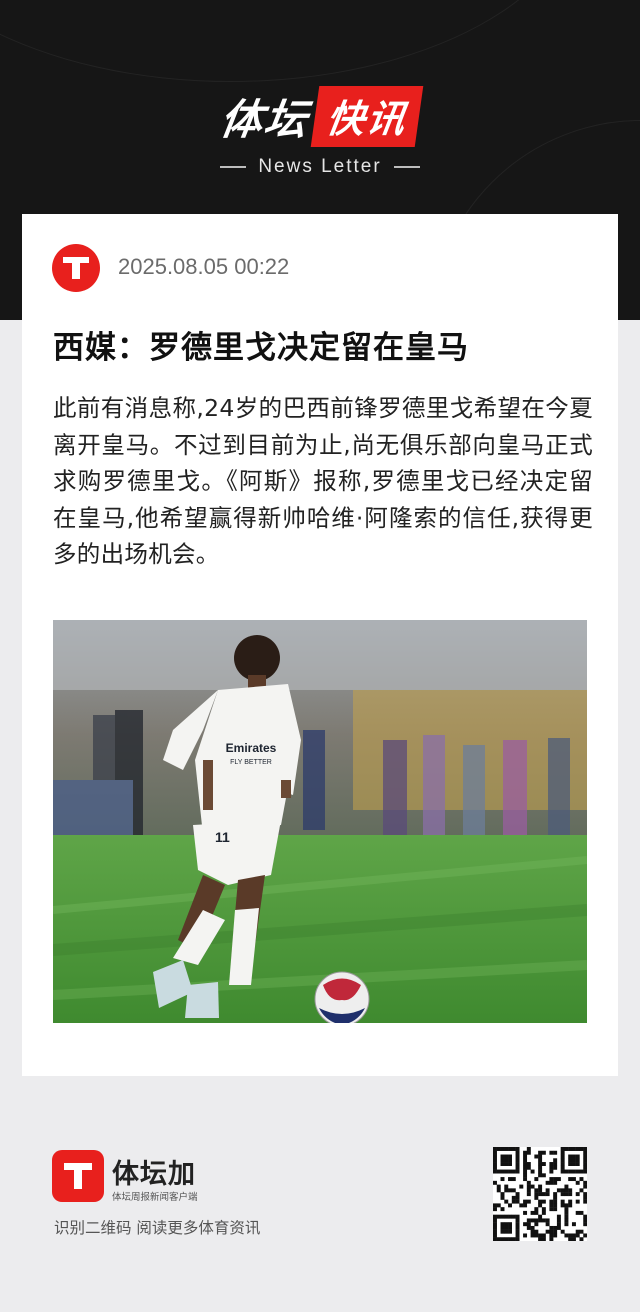  I want to click on decor-arc, so click(291, 41).